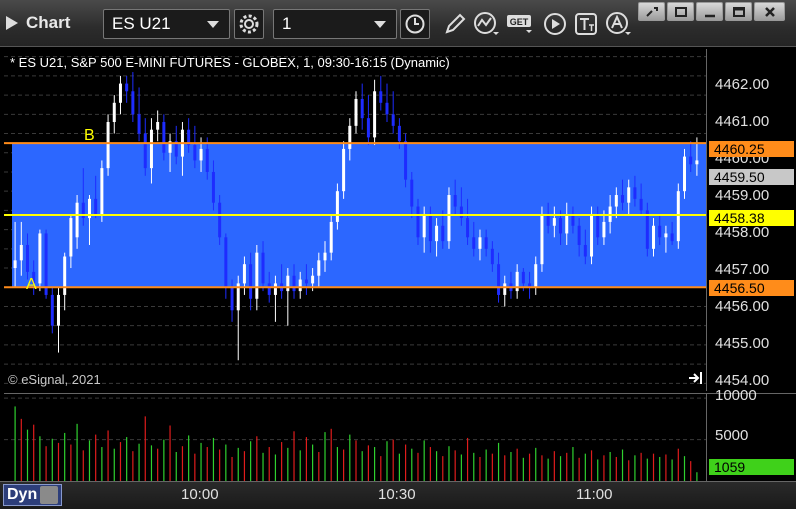 The height and width of the screenshot is (509, 796). What do you see at coordinates (742, 269) in the screenshot?
I see `price-tick: 4457.00` at bounding box center [742, 269].